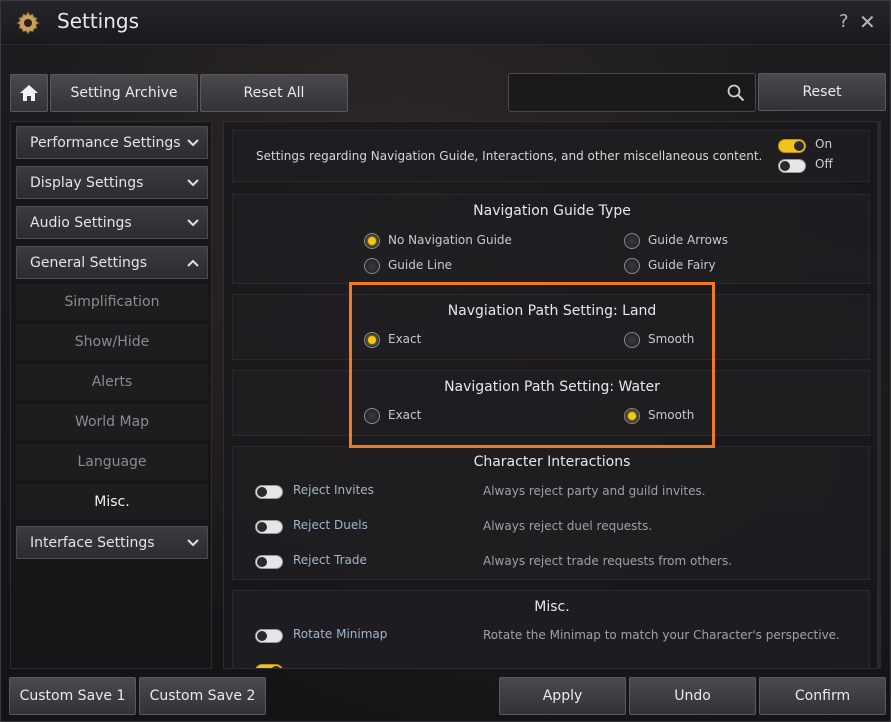  What do you see at coordinates (824, 144) in the screenshot?
I see `legend-on-label: On` at bounding box center [824, 144].